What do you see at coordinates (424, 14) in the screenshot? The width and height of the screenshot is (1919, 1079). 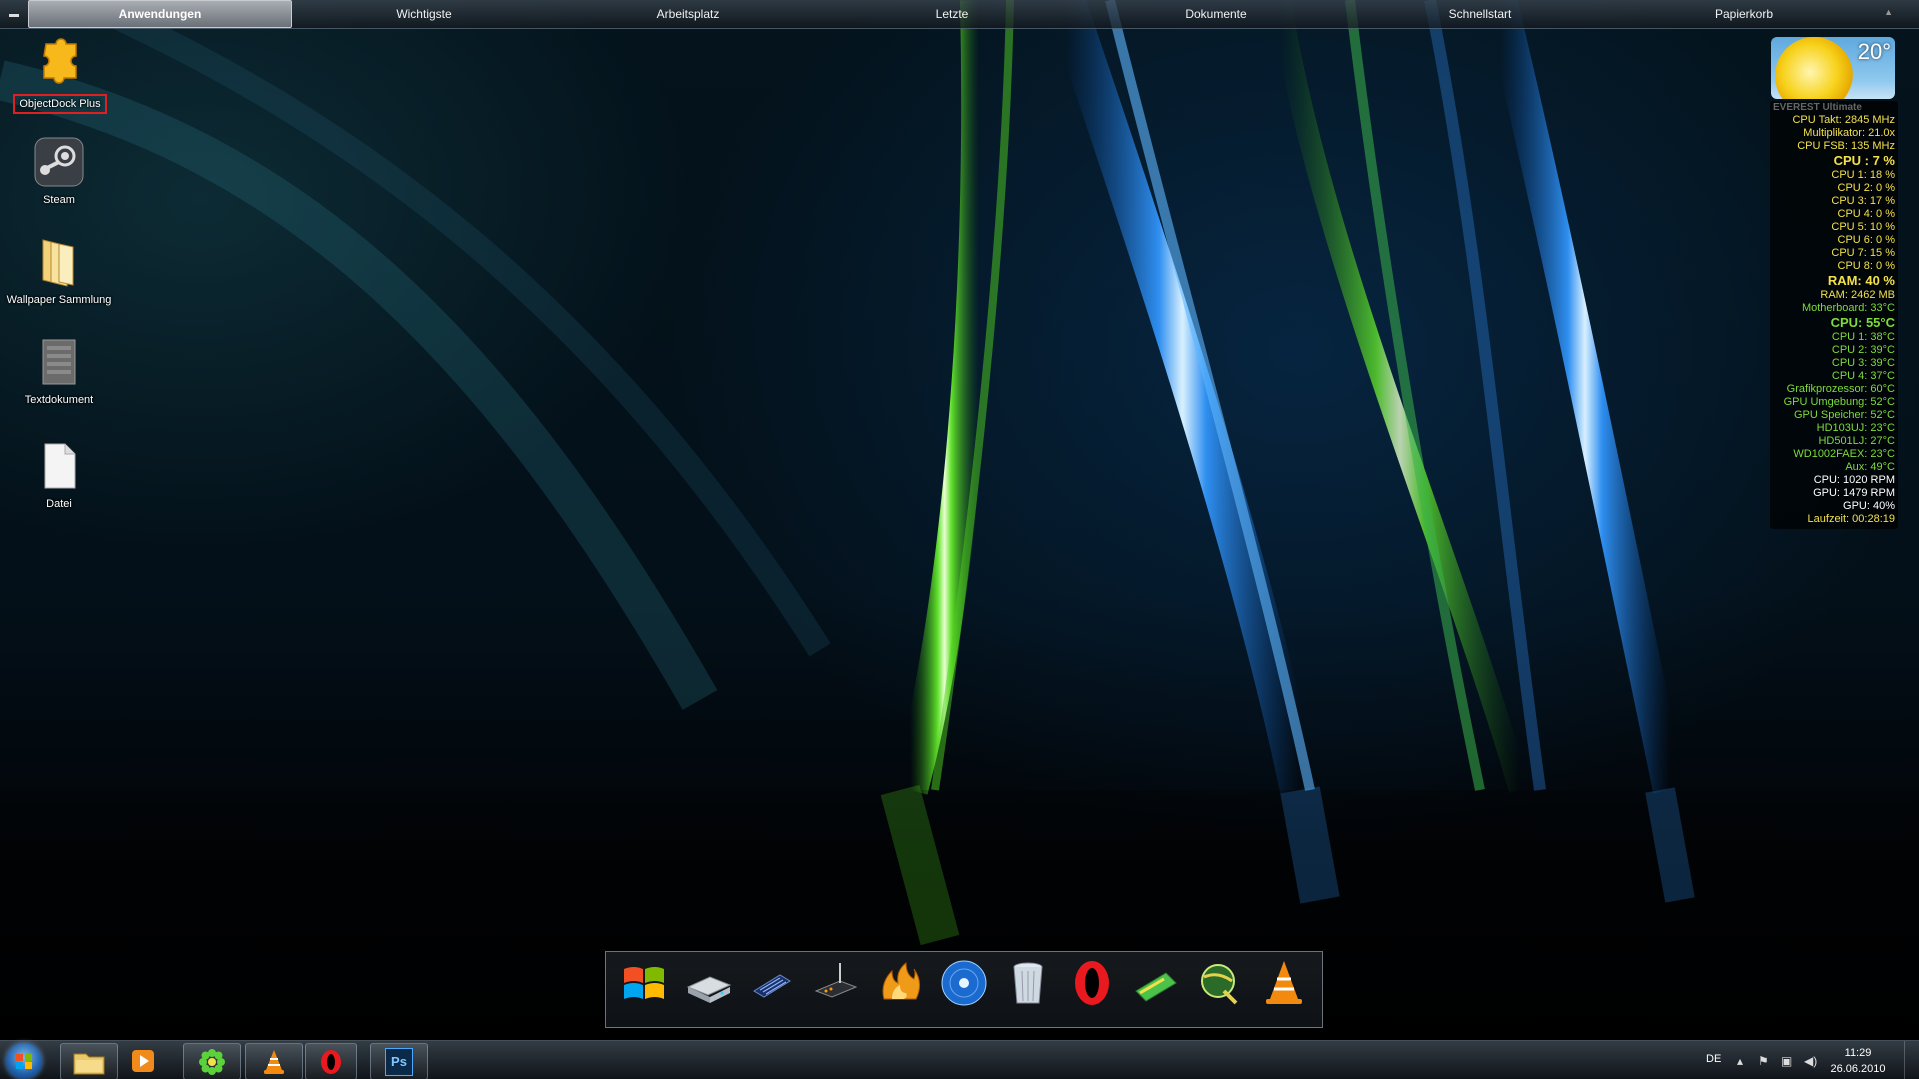 I see `tab-wichtigste: Wichtigste` at bounding box center [424, 14].